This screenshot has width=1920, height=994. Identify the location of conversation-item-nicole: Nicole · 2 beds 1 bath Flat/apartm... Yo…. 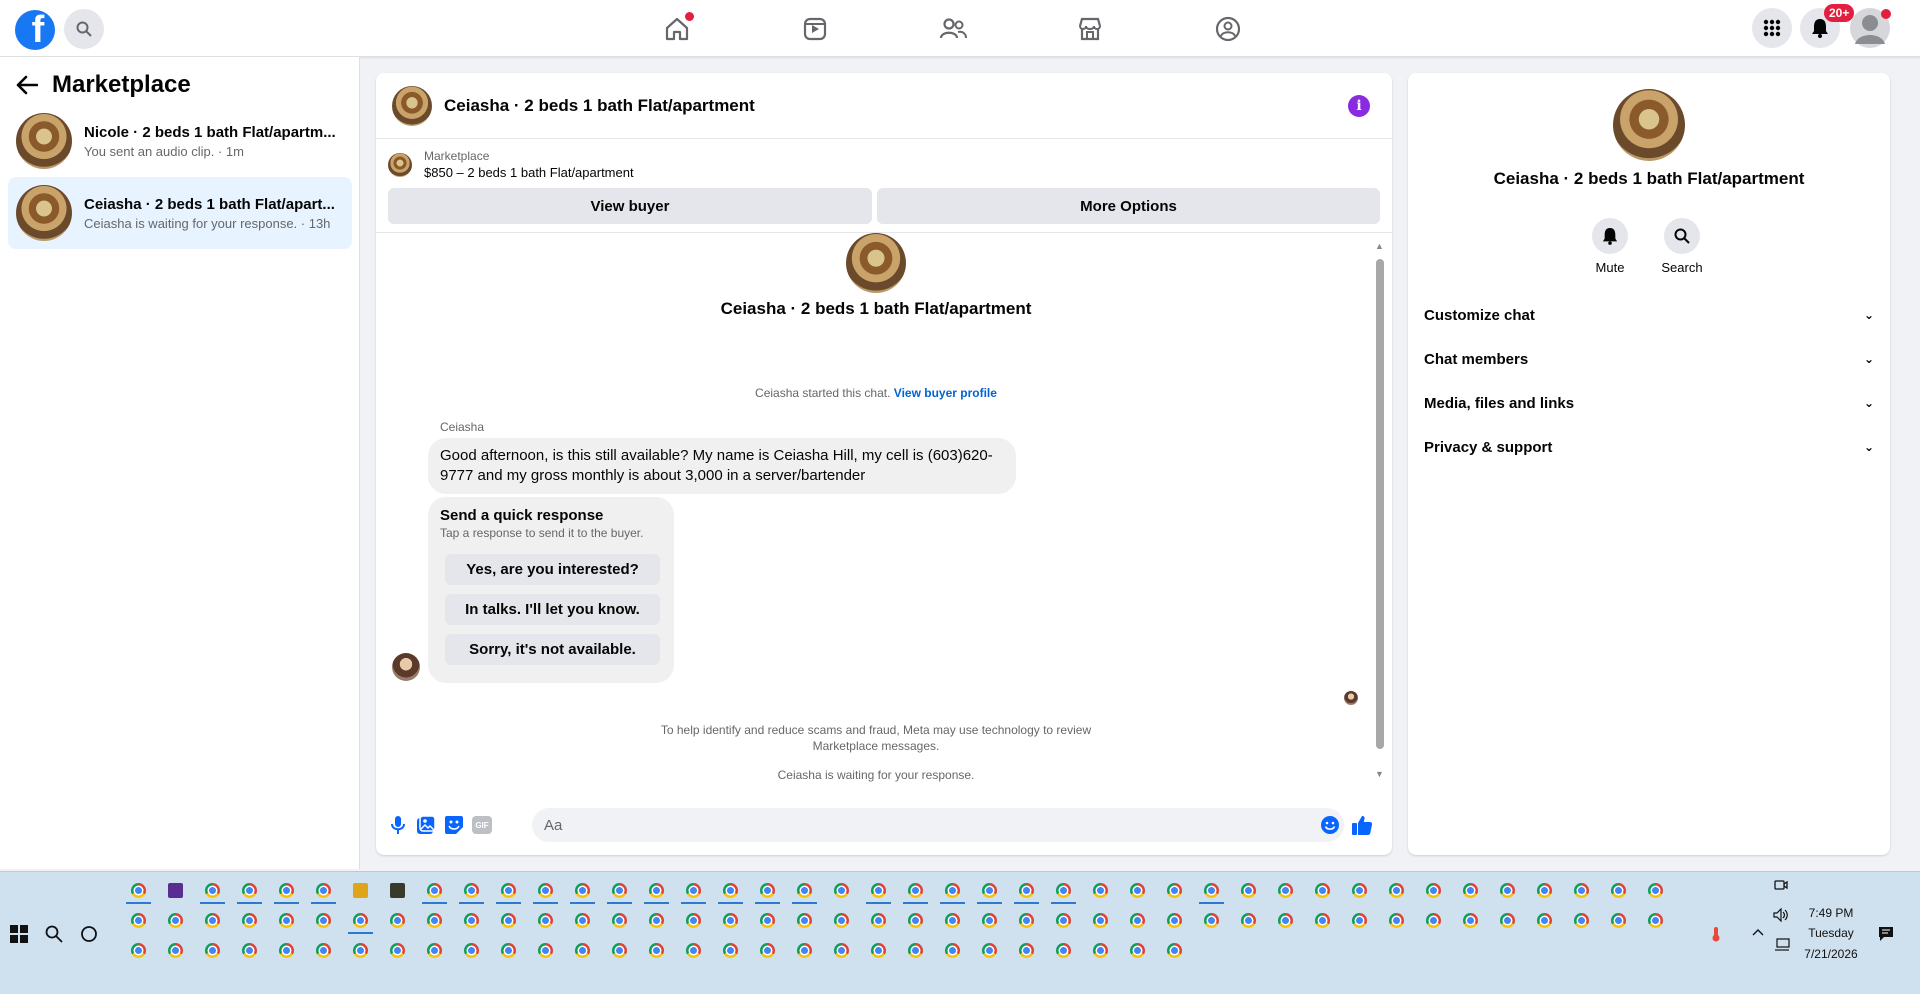
(180, 141).